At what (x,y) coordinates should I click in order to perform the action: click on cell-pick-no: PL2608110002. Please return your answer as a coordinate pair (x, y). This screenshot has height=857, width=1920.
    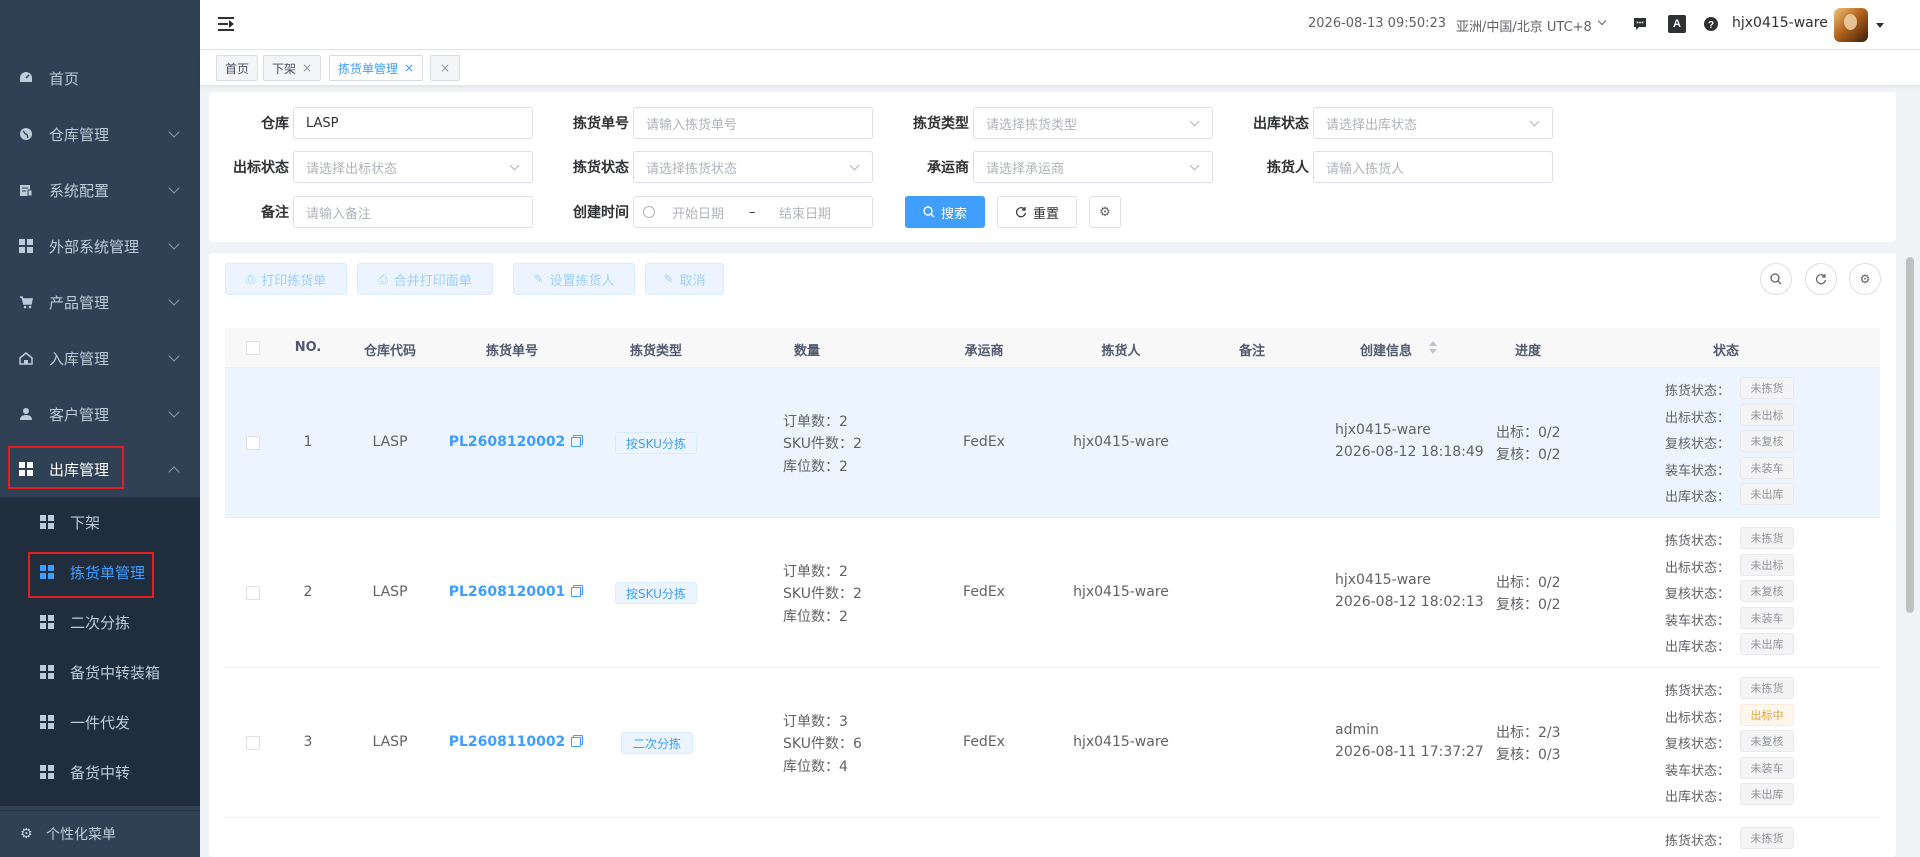
    Looking at the image, I should click on (515, 742).